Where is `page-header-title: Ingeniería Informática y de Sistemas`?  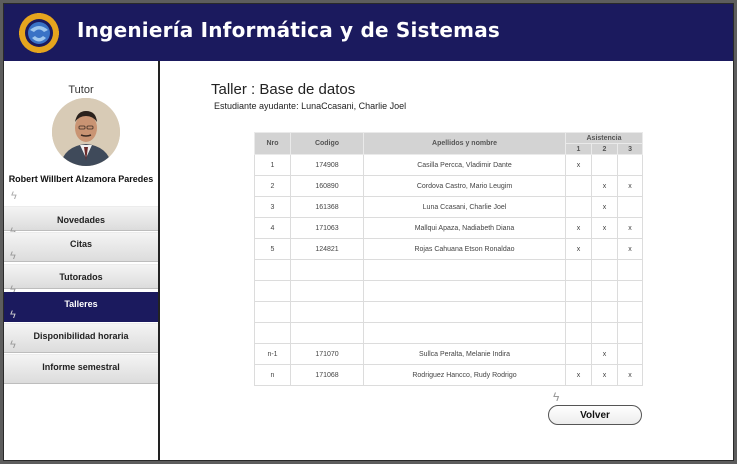
page-header-title: Ingeniería Informática y de Sistemas is located at coordinates (289, 30).